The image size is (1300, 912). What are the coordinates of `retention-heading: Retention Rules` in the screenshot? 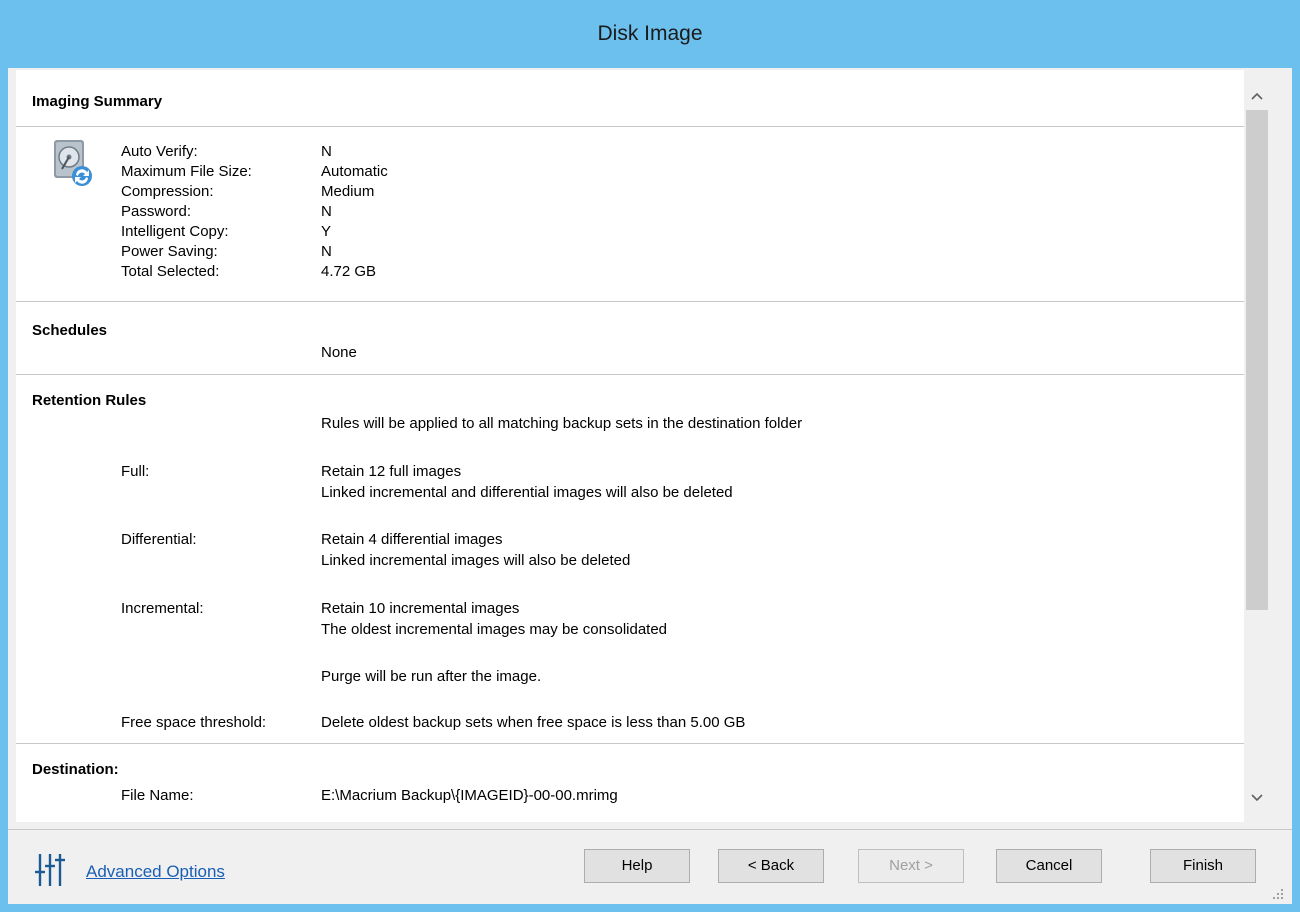 It's located at (89, 400).